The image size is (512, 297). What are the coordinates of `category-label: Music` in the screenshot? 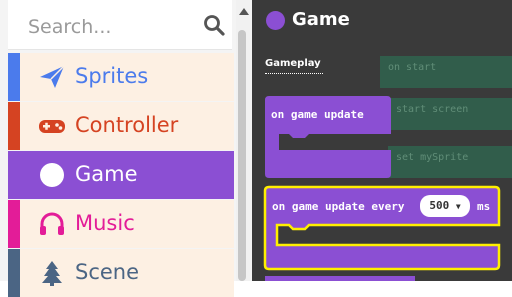 It's located at (105, 223).